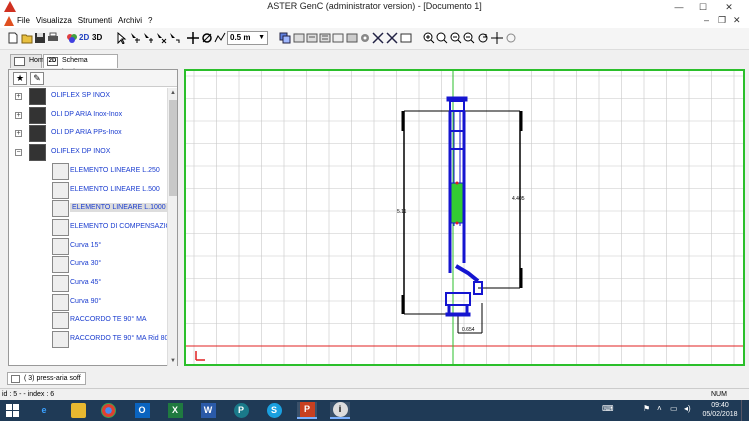 The height and width of the screenshot is (421, 749). I want to click on document-tab: ( 3) press-aria soff, so click(46, 378).